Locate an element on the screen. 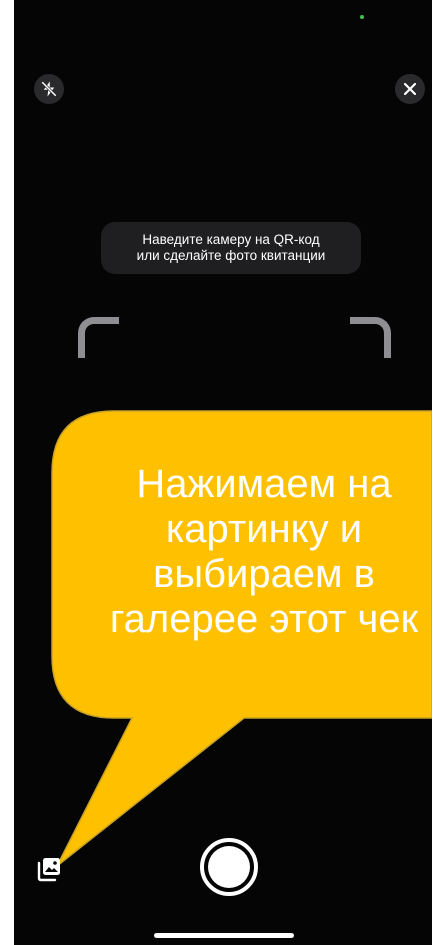  callout-line2: картинку и is located at coordinates (264, 529).